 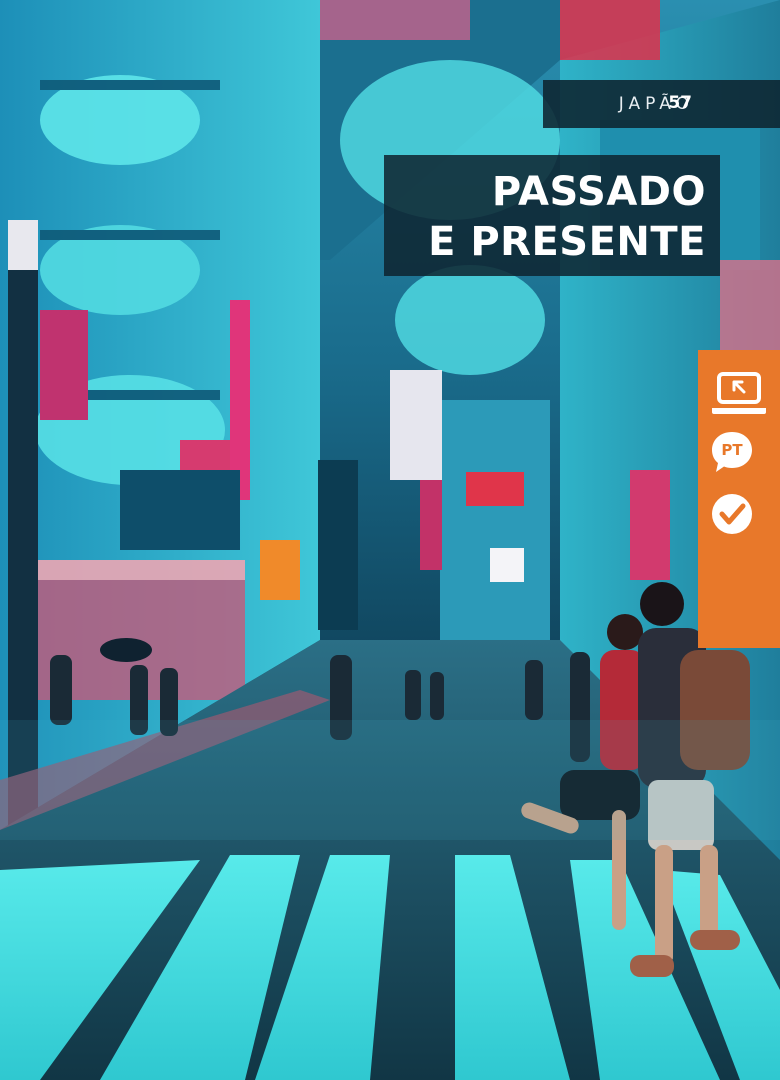 What do you see at coordinates (552, 215) in the screenshot?
I see `title-box: PASSADO E PRESENTE` at bounding box center [552, 215].